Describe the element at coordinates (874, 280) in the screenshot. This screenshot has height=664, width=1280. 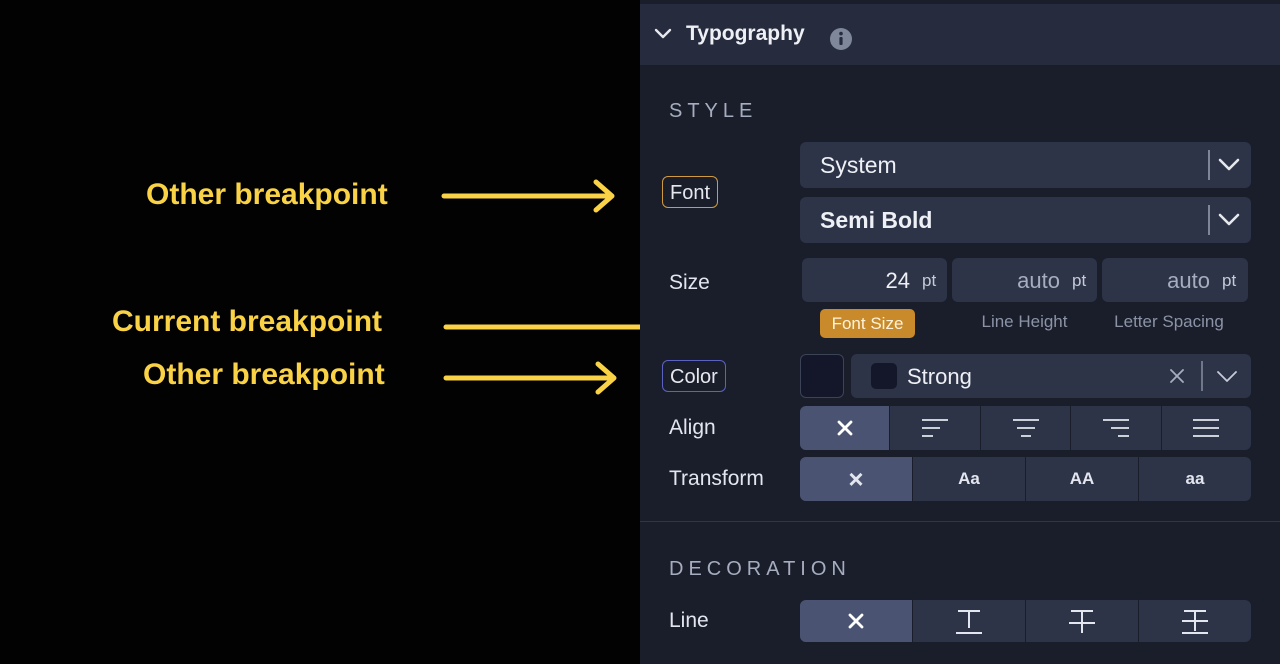
I see `font-size-input: 24 pt` at that location.